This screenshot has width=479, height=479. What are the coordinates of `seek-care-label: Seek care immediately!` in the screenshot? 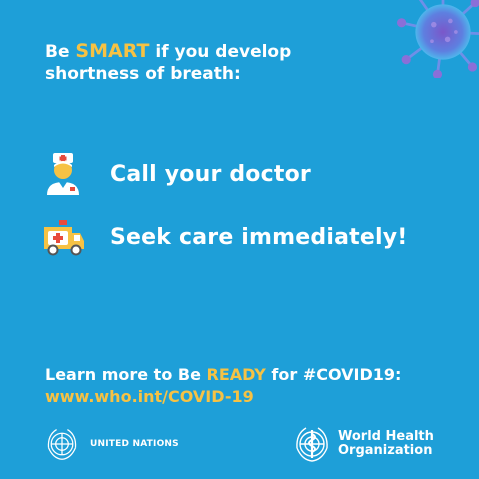 It's located at (259, 237).